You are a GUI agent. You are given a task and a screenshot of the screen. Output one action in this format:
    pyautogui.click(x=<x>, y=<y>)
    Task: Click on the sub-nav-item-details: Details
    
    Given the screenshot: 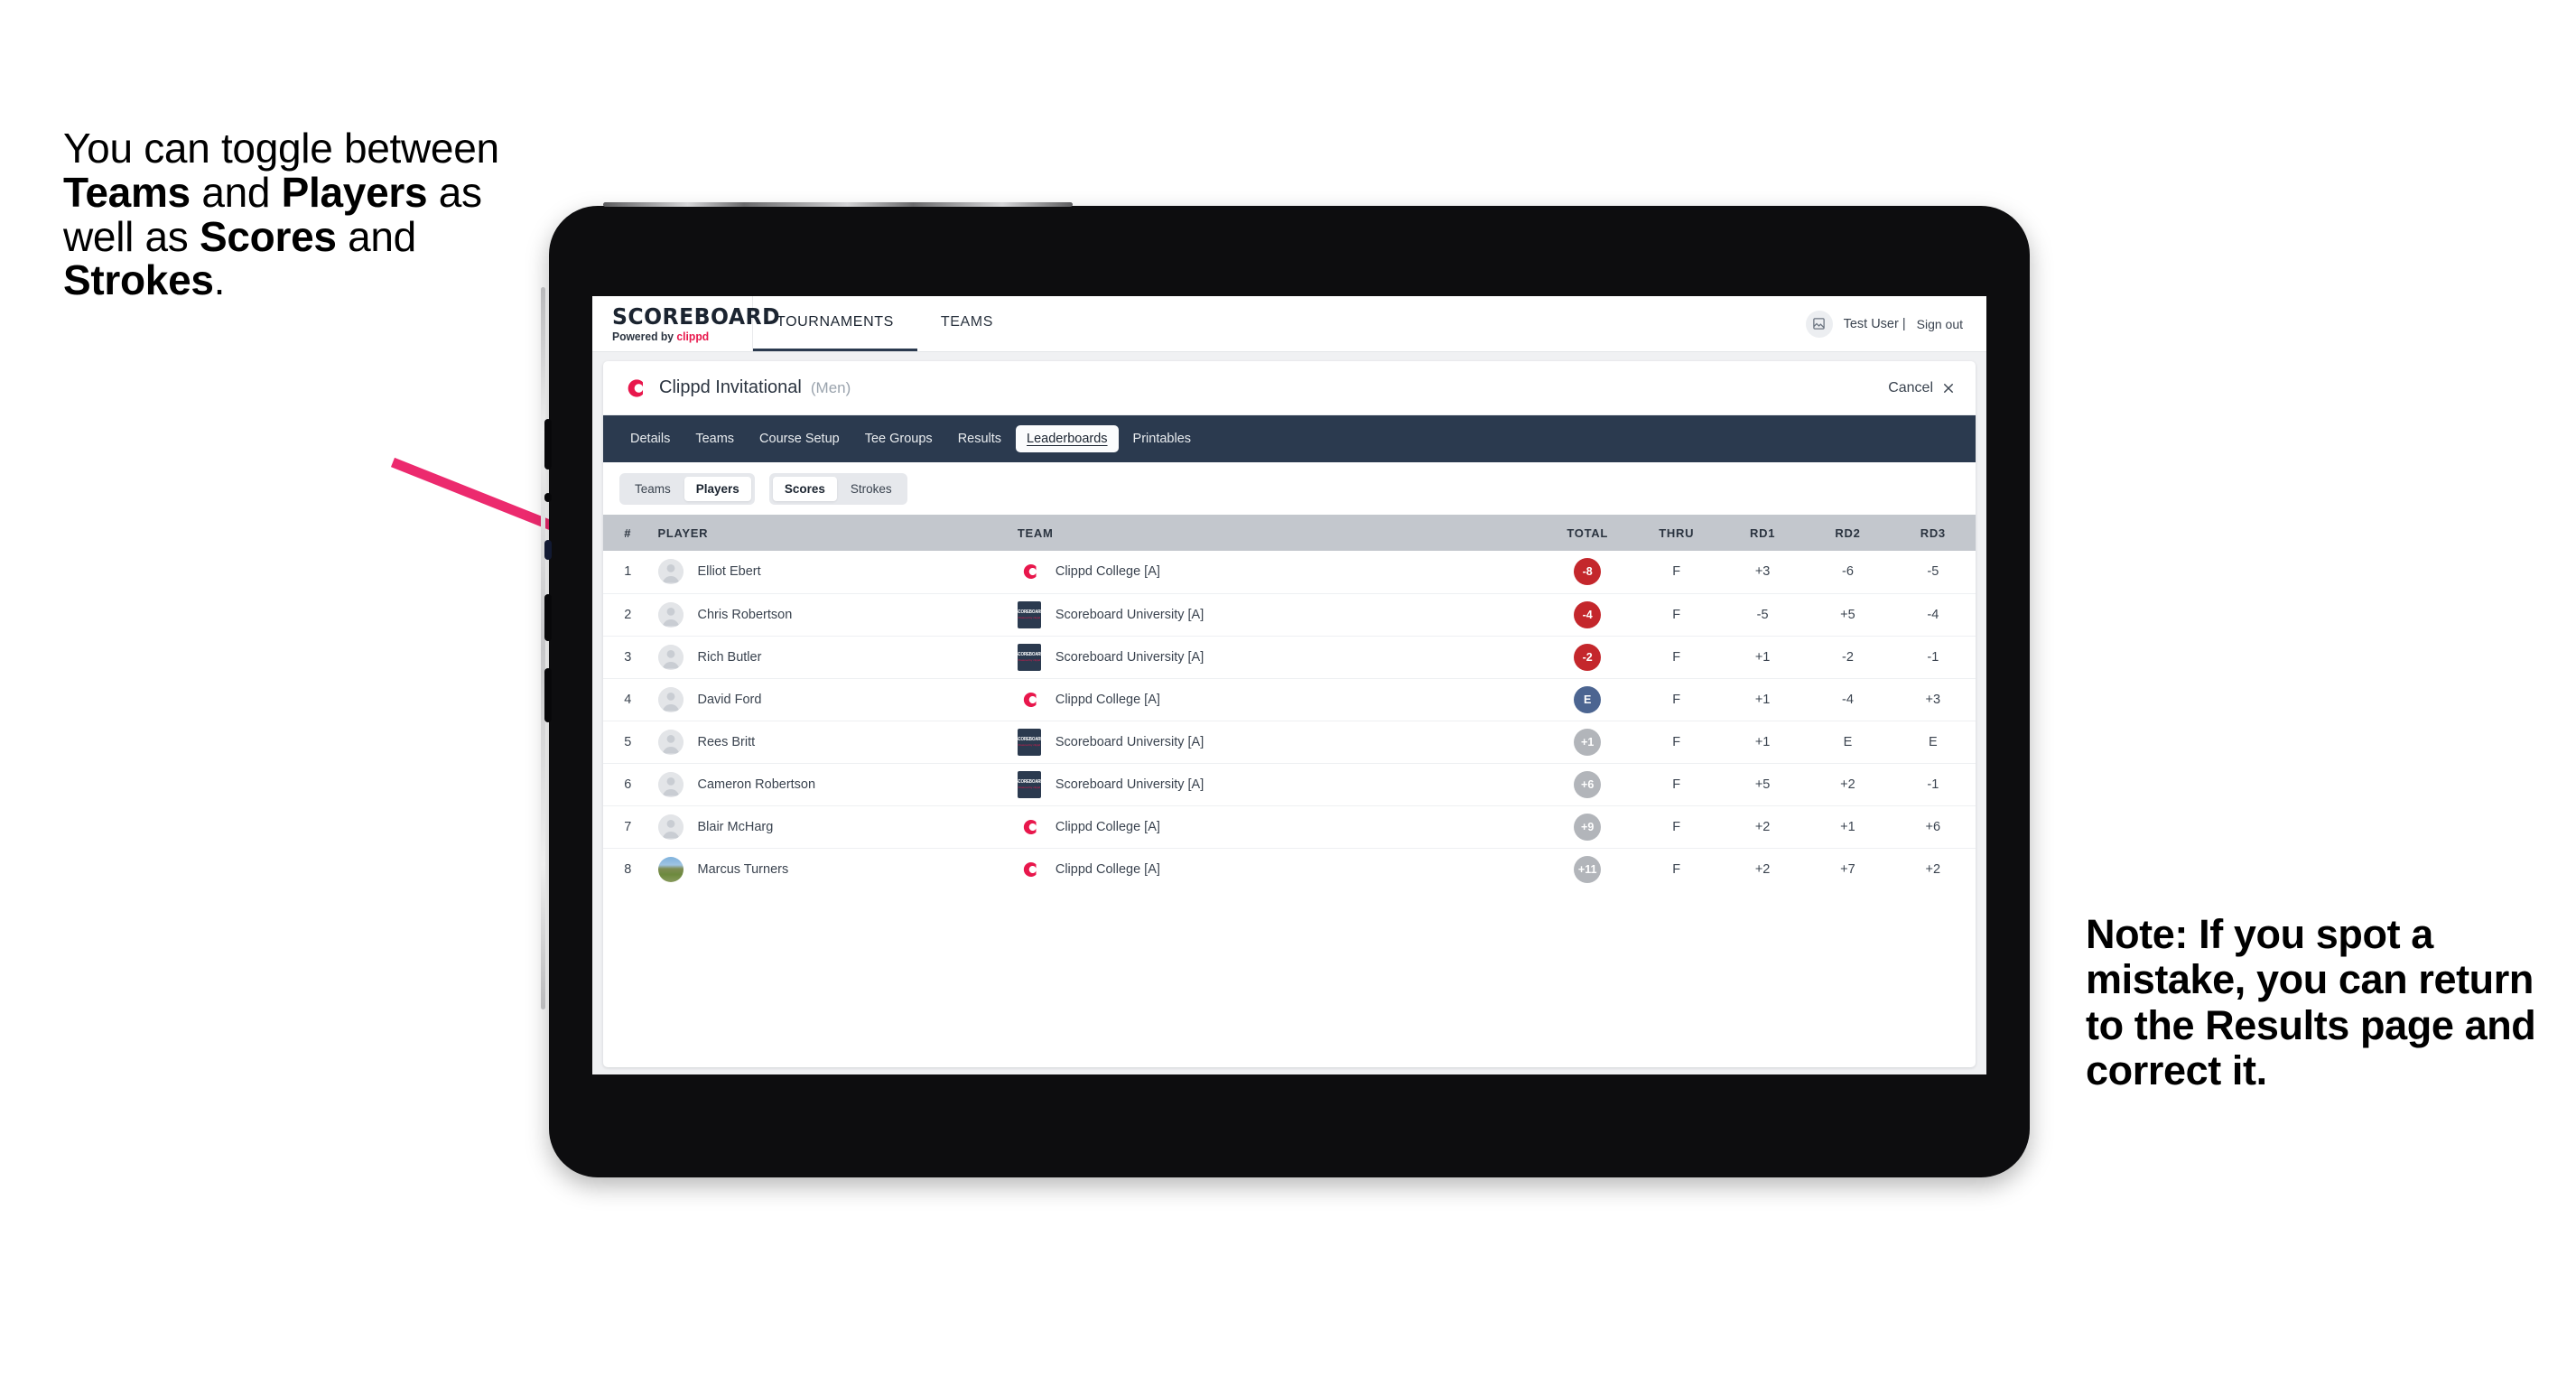 What is the action you would take?
    pyautogui.click(x=650, y=439)
    